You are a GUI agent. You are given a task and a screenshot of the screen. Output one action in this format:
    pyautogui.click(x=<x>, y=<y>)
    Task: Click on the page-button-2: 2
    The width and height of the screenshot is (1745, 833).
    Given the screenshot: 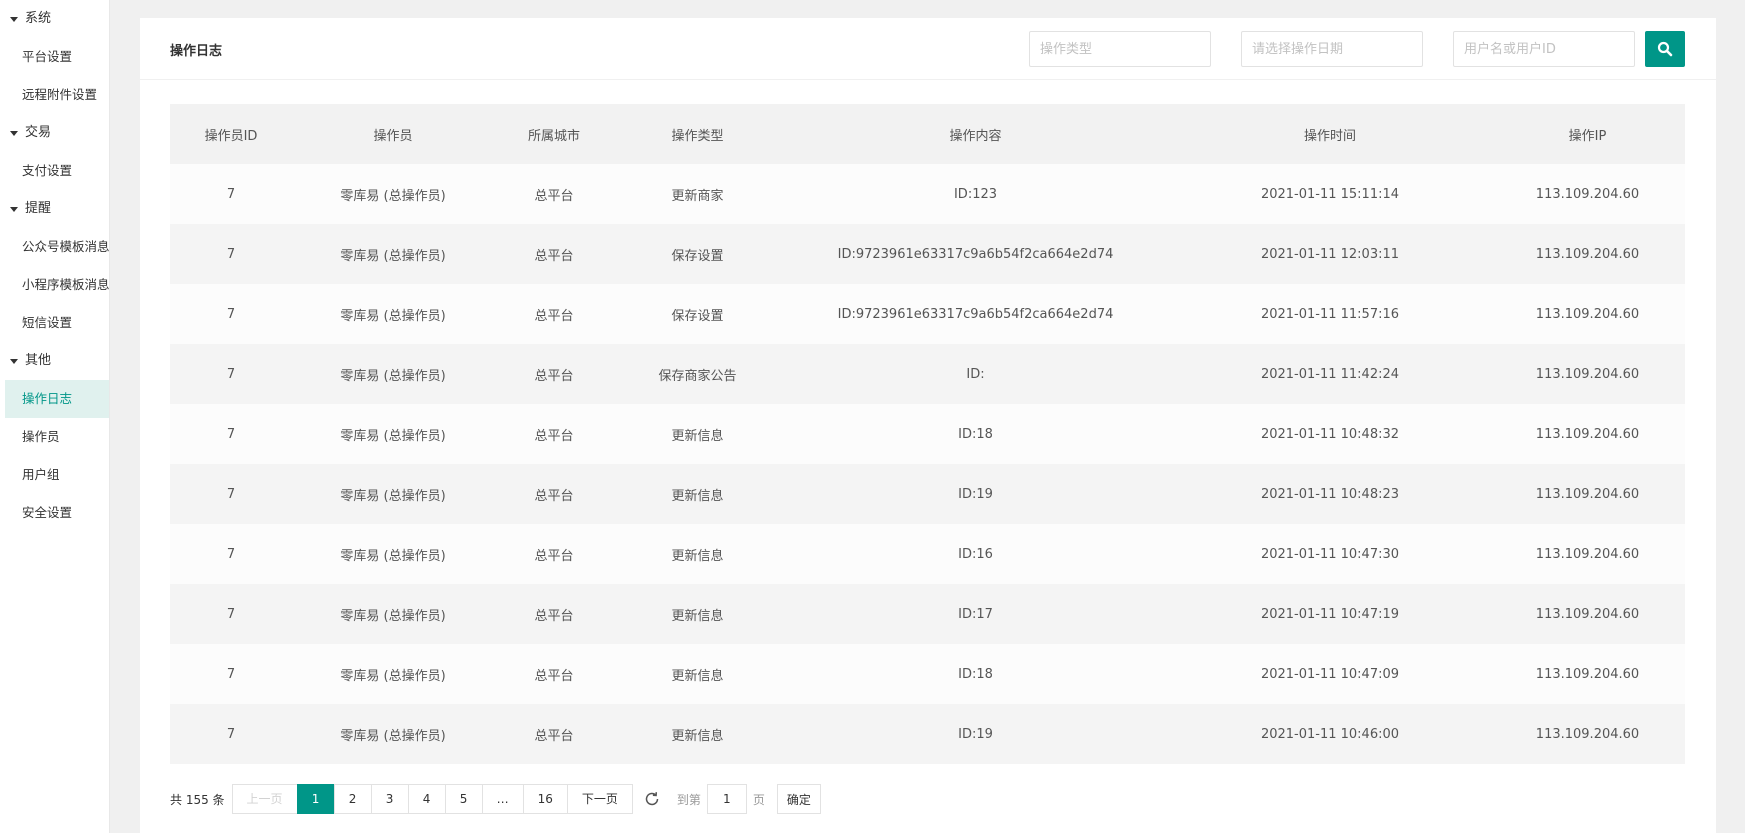 What is the action you would take?
    pyautogui.click(x=352, y=799)
    